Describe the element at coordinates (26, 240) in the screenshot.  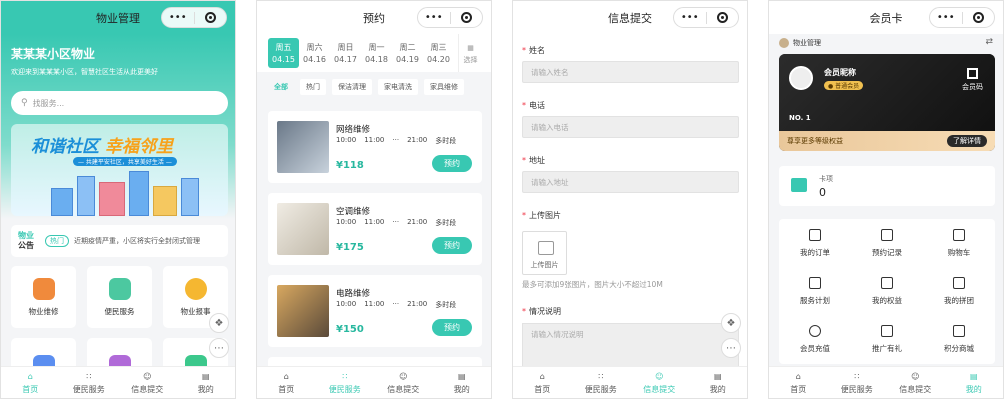
I see `notice-label: 物业 公告` at that location.